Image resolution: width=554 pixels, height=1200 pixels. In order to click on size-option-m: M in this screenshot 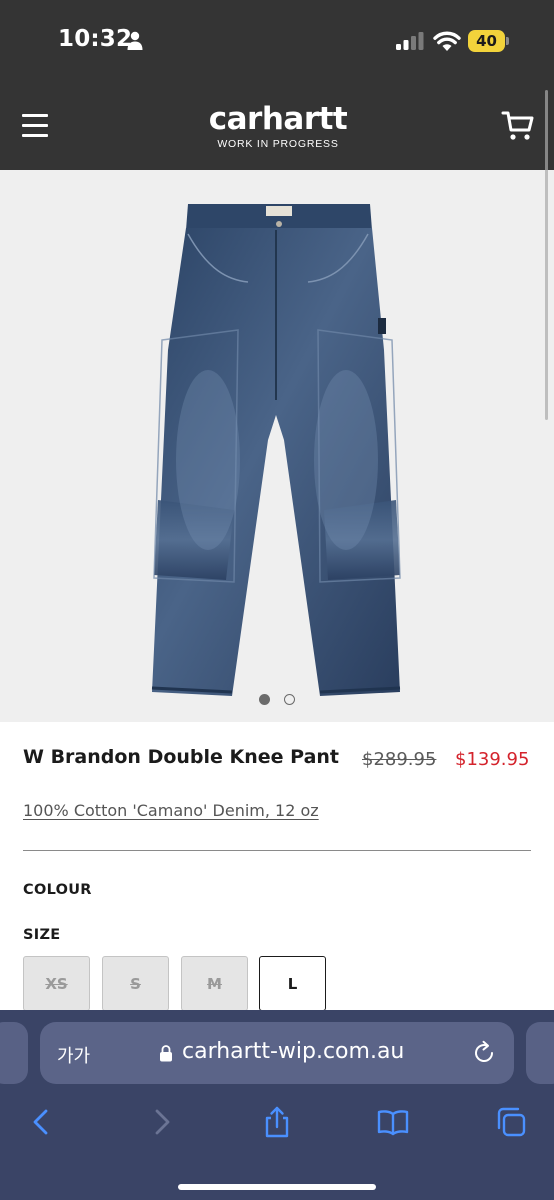, I will do `click(214, 983)`.